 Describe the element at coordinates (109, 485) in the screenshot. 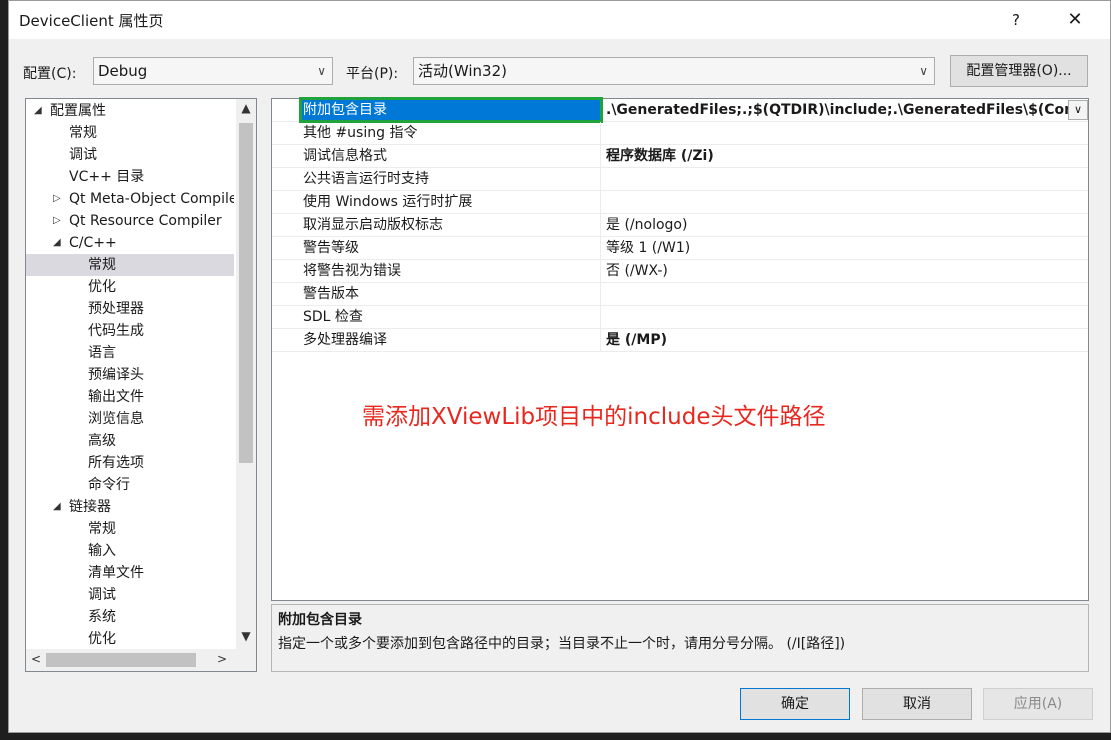

I see `tree-item-label: 命令行` at that location.